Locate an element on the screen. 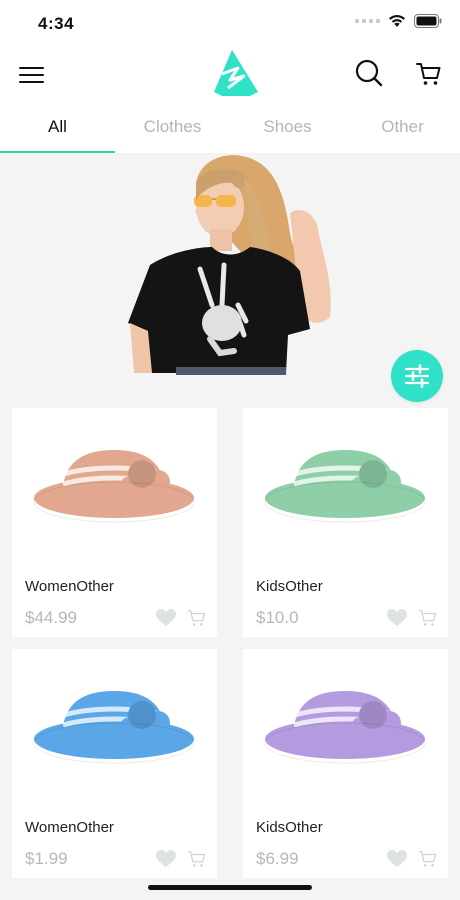  cart-icon is located at coordinates (428, 74).